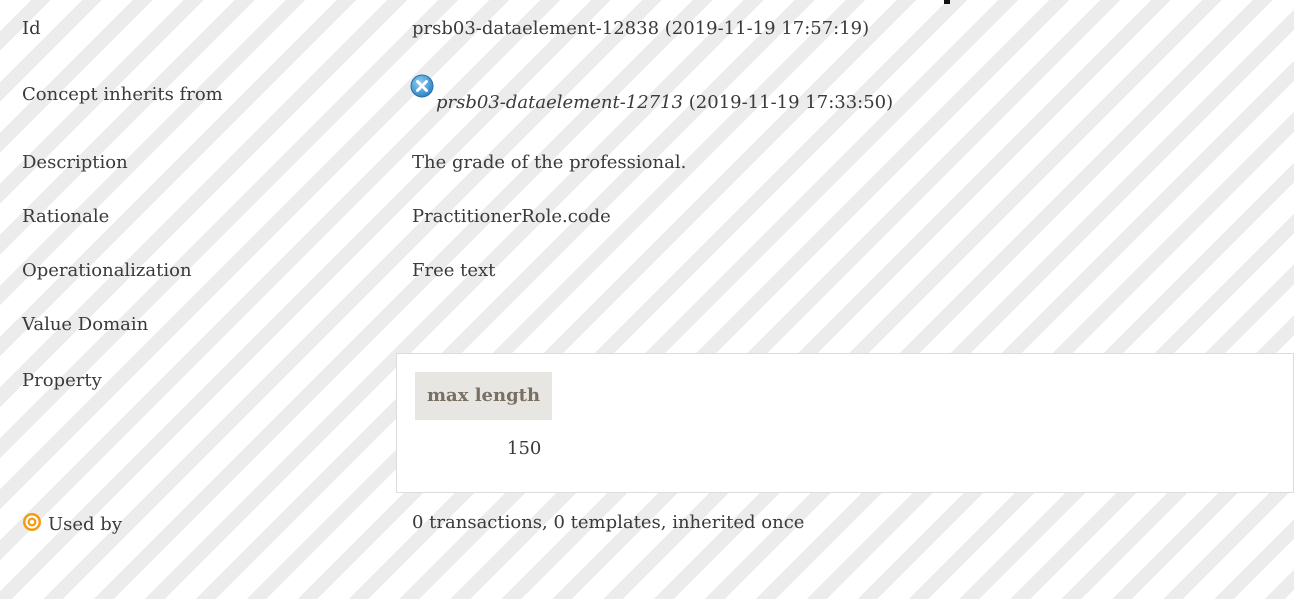  What do you see at coordinates (107, 270) in the screenshot?
I see `label-operationalization: Operationalization` at bounding box center [107, 270].